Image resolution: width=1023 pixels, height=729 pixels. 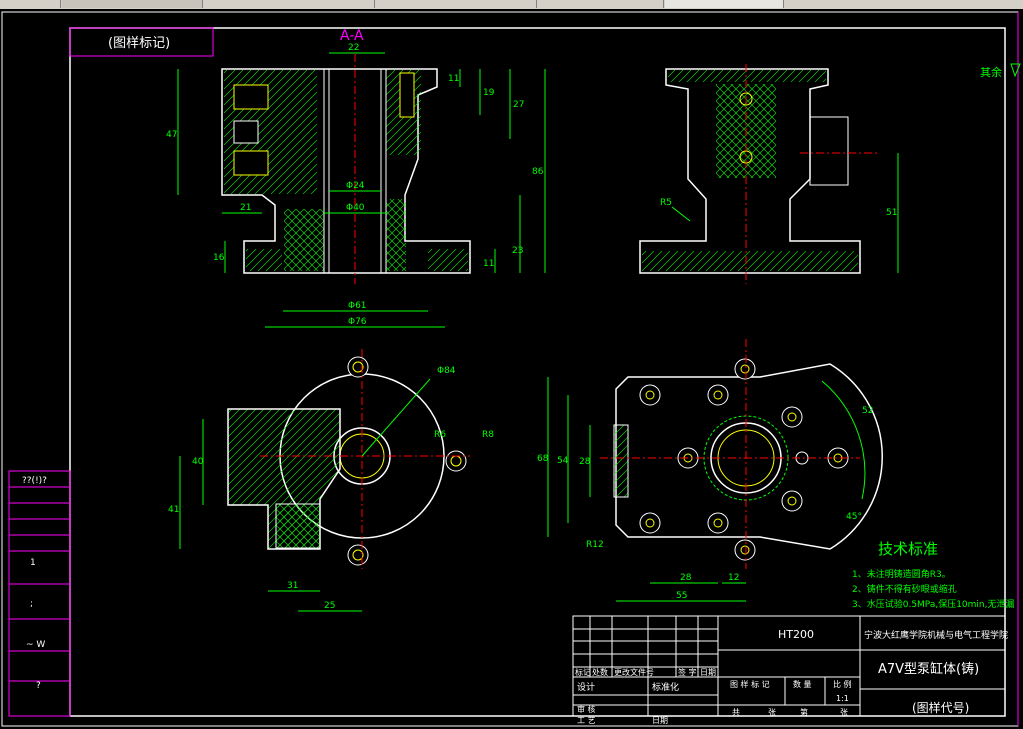 What do you see at coordinates (331, 480) in the screenshot?
I see `plan-view-left: Φ84 R6 R8 40 41 31 25` at bounding box center [331, 480].